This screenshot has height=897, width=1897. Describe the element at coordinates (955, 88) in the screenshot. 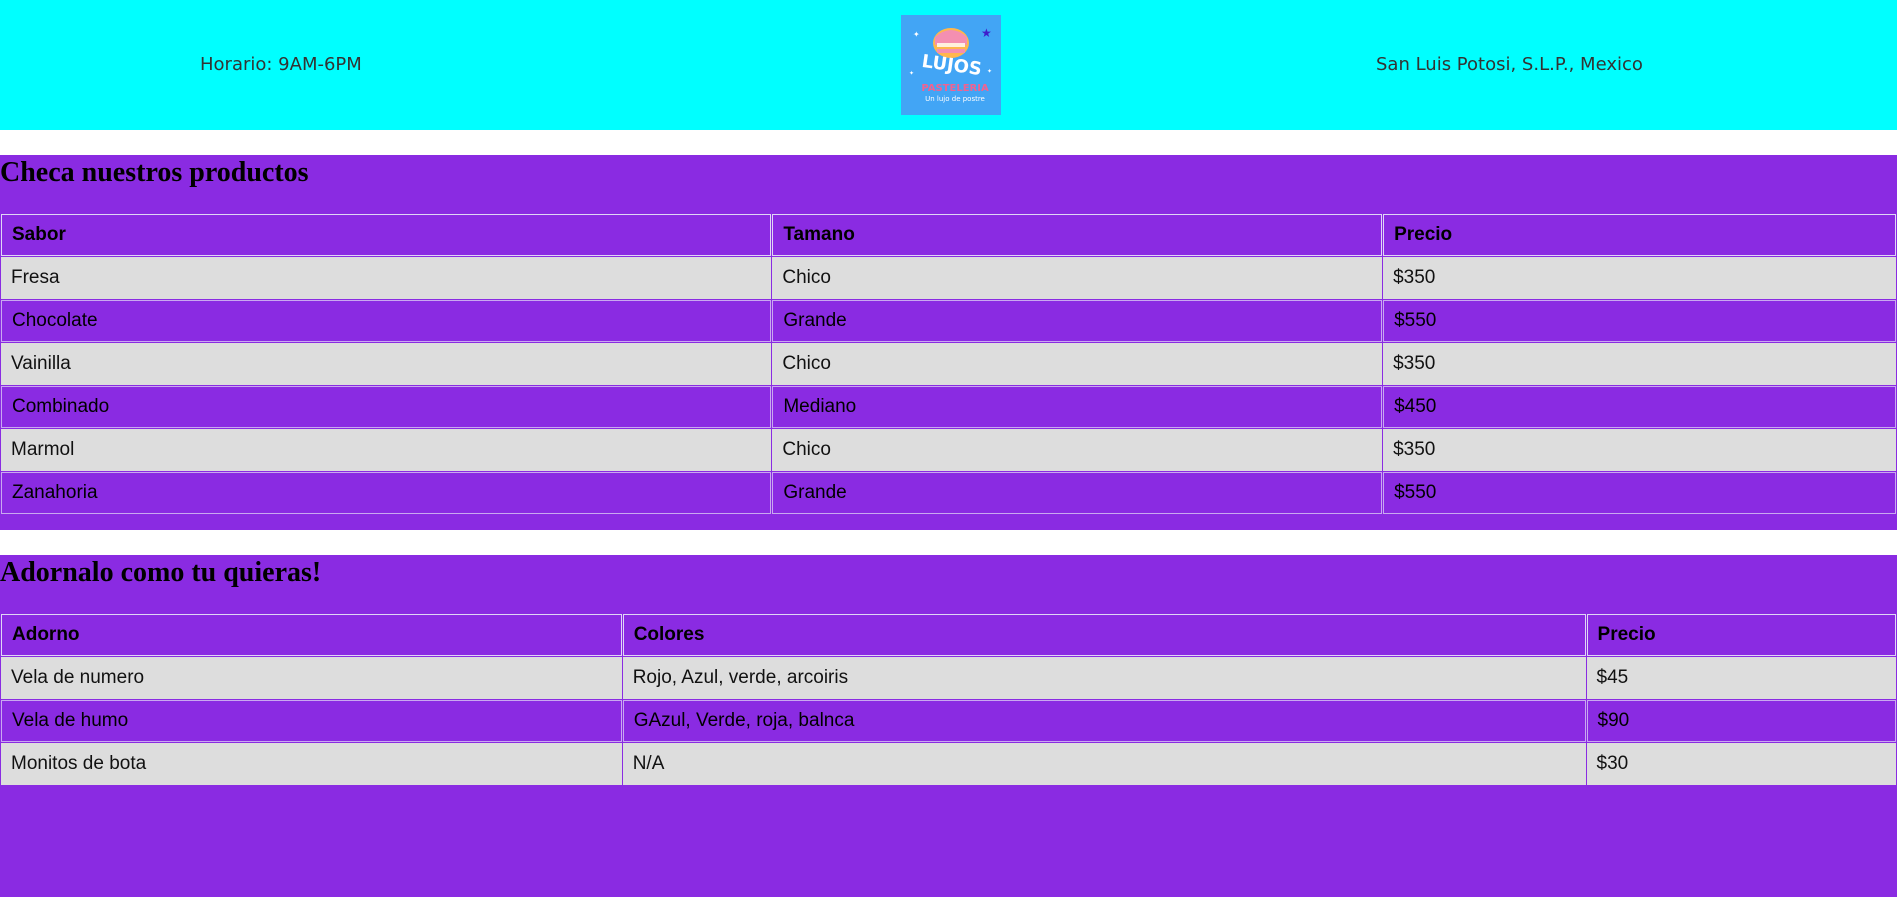

I see `svg-text: PASTELERIA` at that location.